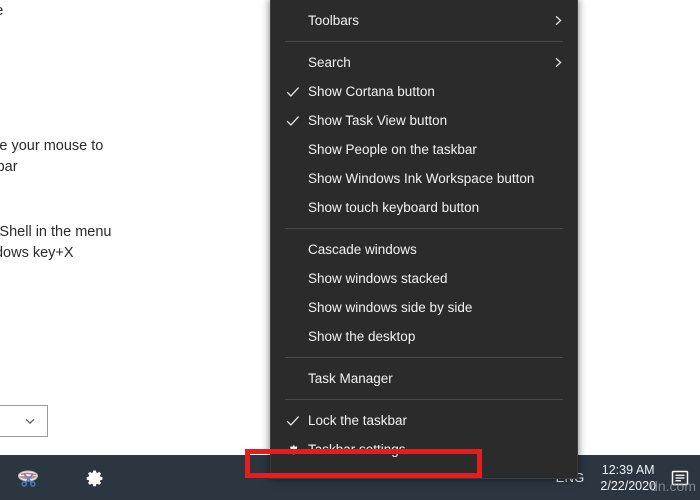 The image size is (700, 500). Describe the element at coordinates (37, 253) in the screenshot. I see `background-text-line: Windows key+X` at that location.